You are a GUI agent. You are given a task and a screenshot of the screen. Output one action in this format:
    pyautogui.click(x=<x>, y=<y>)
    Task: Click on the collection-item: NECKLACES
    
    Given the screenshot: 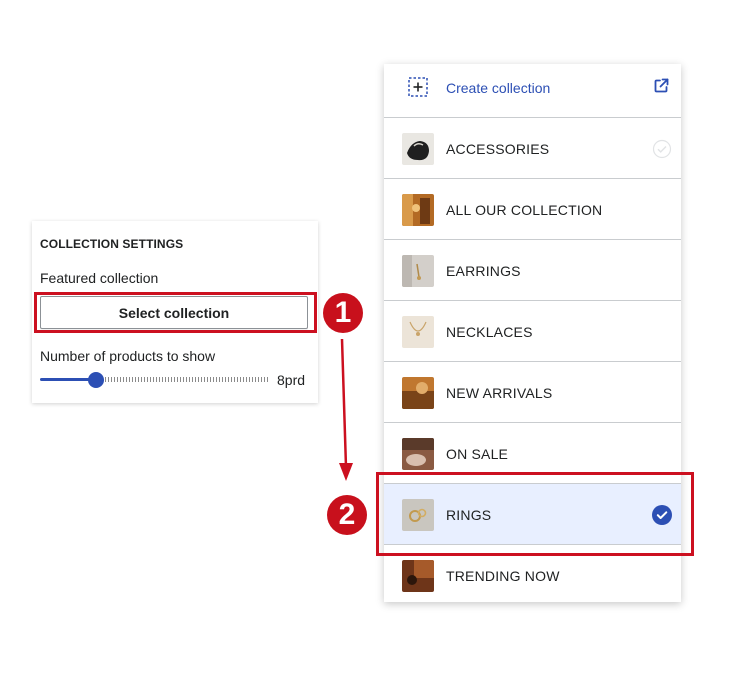 What is the action you would take?
    pyautogui.click(x=532, y=331)
    